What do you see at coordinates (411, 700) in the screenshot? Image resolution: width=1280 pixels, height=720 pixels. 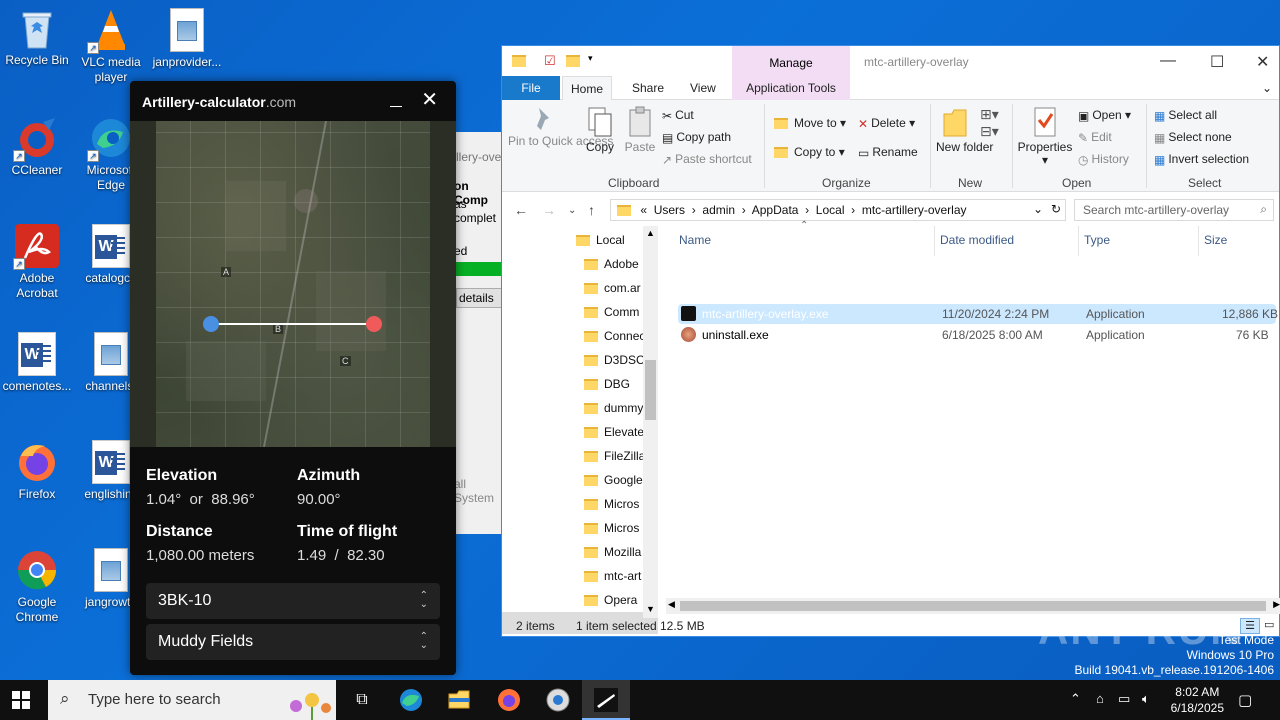 I see `edge-taskbar-icon` at bounding box center [411, 700].